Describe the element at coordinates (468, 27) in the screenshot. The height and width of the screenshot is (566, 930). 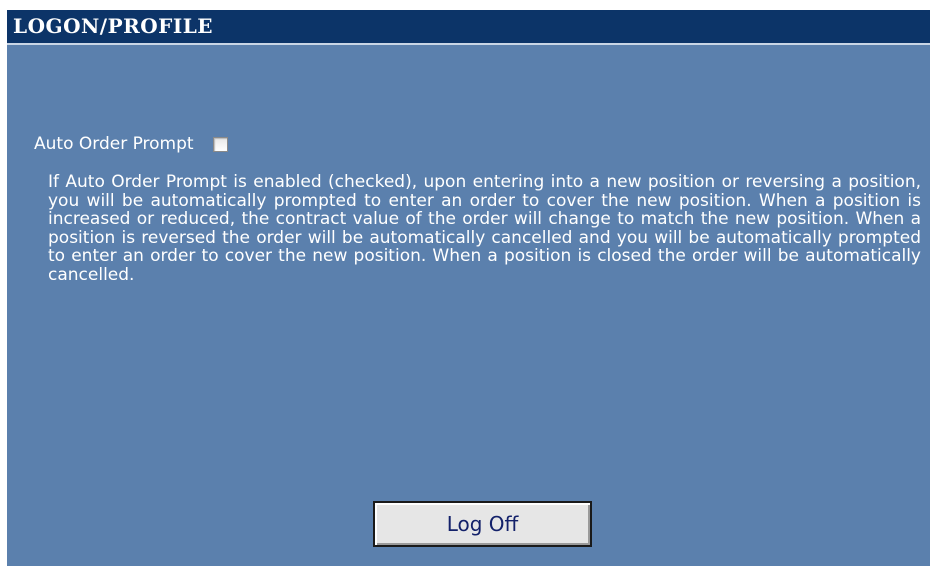
I see `title-bar: LOGON/PROFILE` at that location.